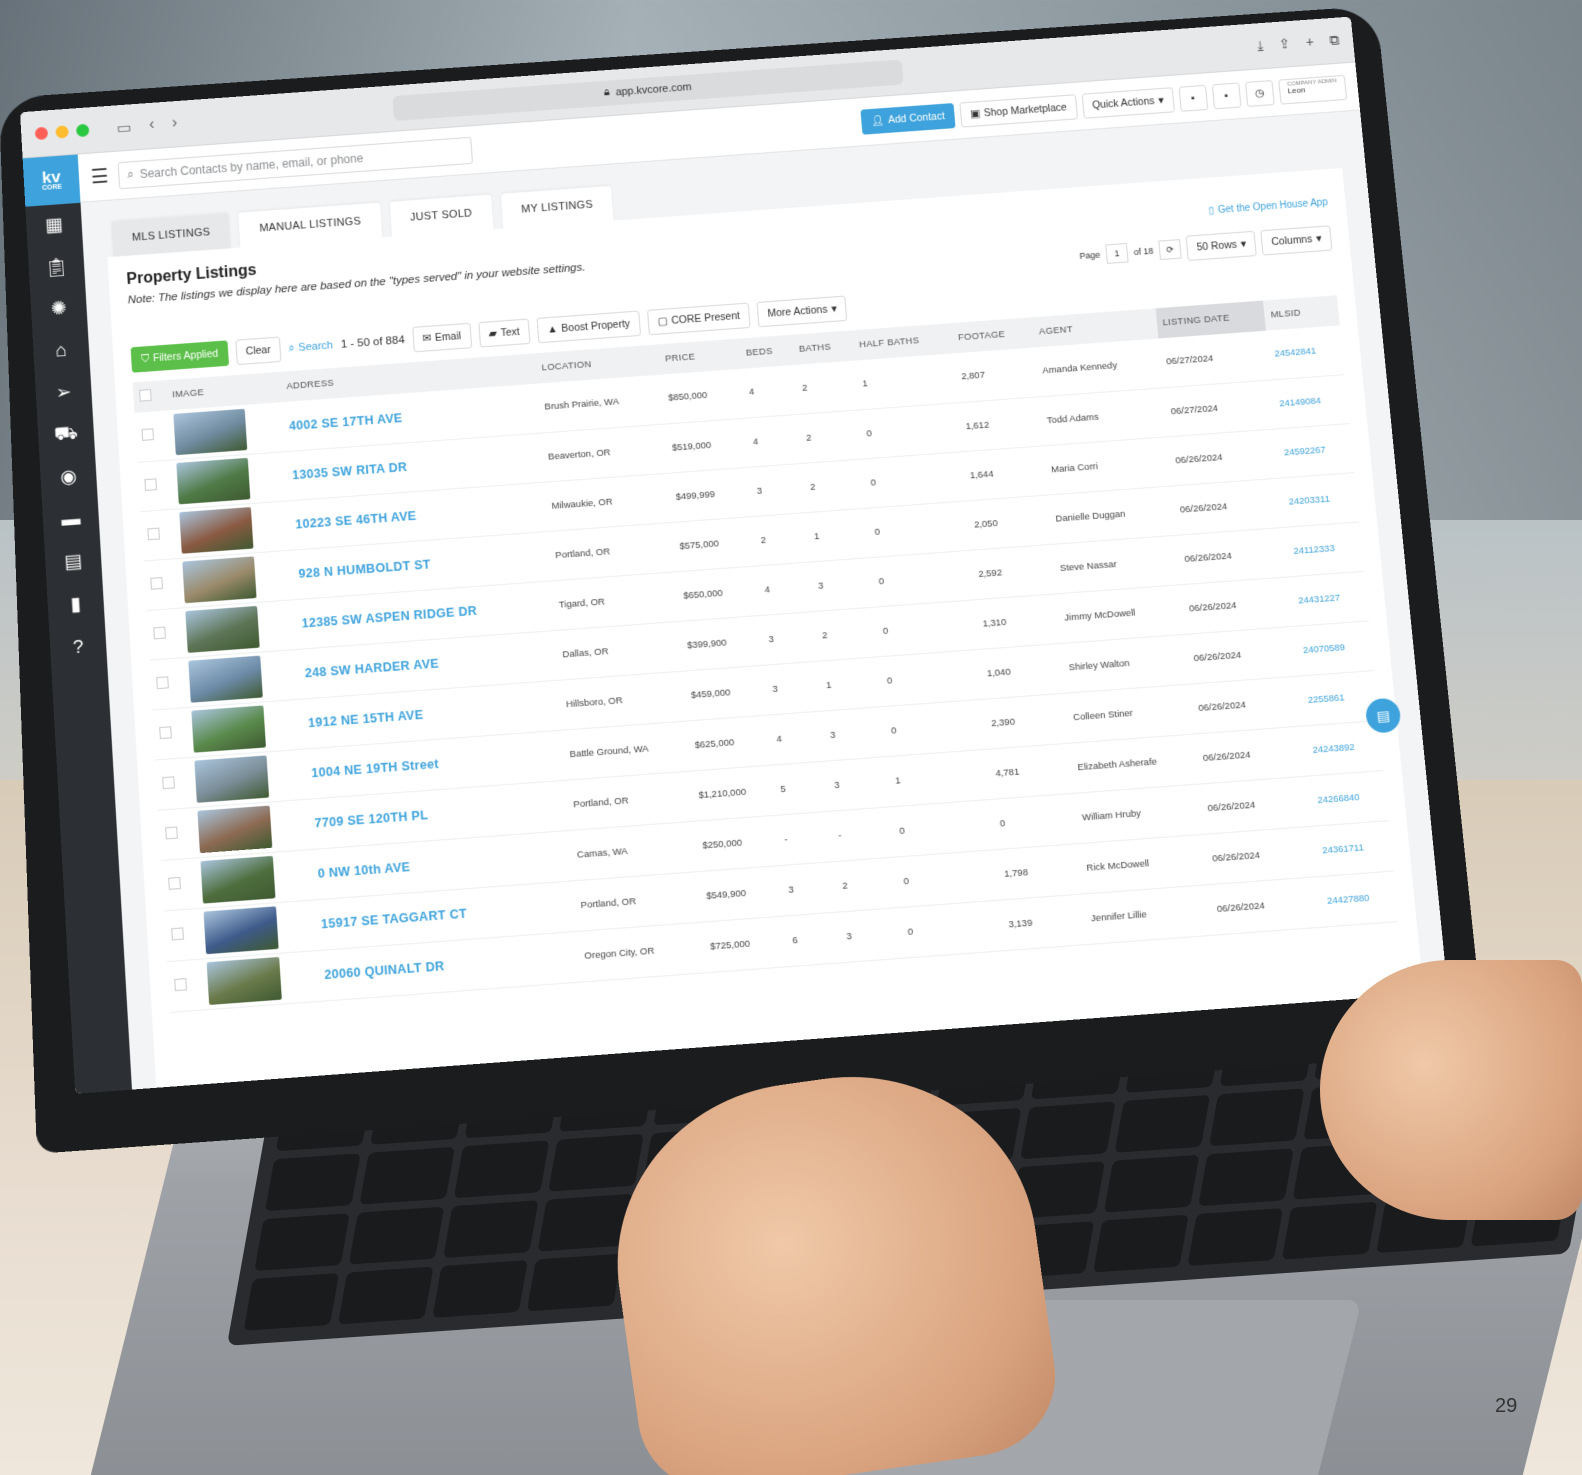 The image size is (1582, 1475). What do you see at coordinates (427, 338) in the screenshot?
I see `envelope-icon: ✉` at bounding box center [427, 338].